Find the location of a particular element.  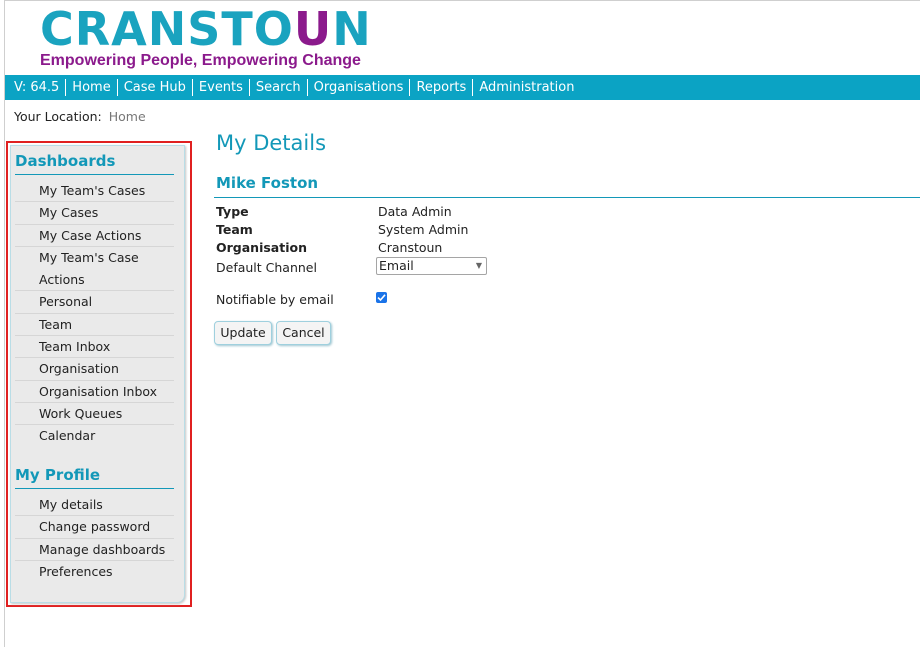

nav-version: V: 64.5 is located at coordinates (37, 87).